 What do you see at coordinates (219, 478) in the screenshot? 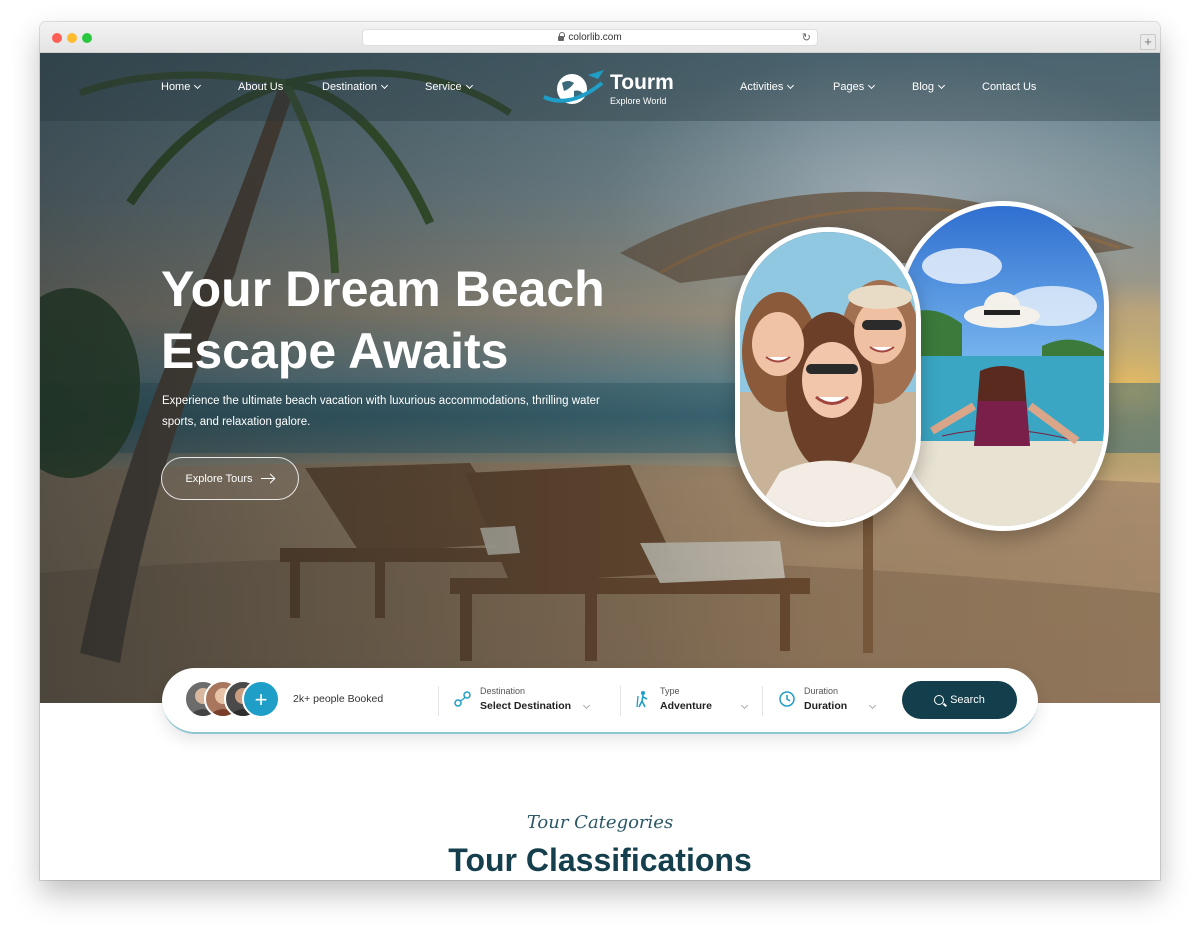
I see `explore-tours-label: Explore Tours` at bounding box center [219, 478].